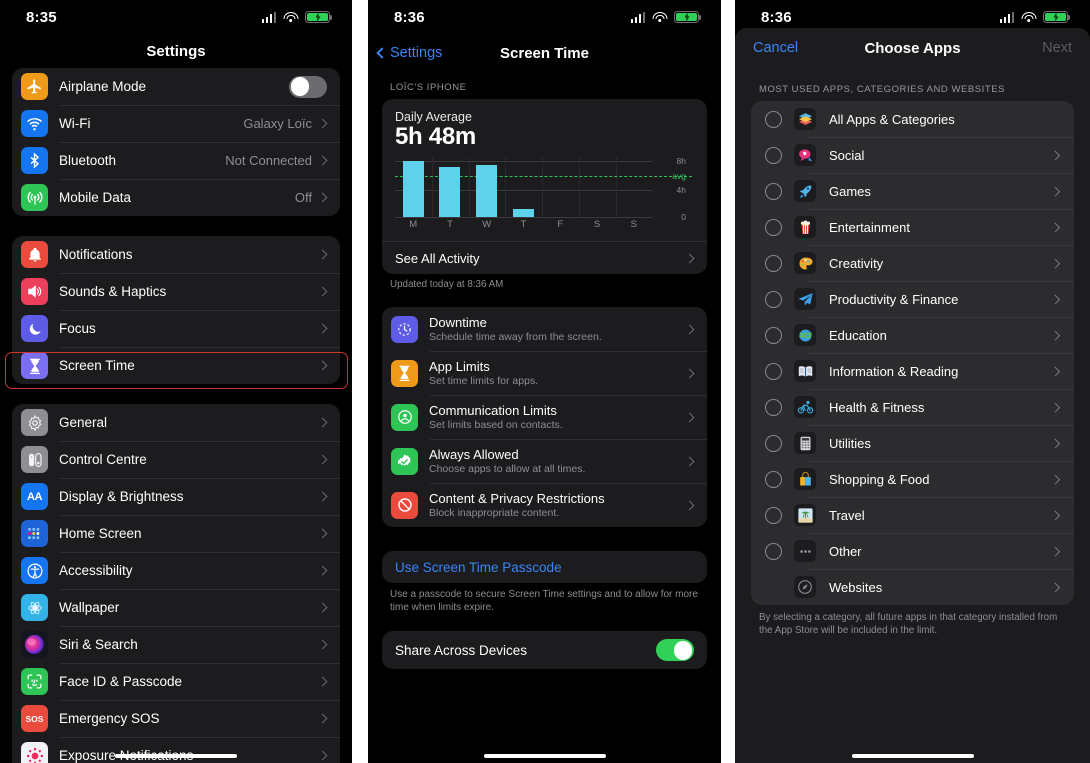 The width and height of the screenshot is (1090, 763). Describe the element at coordinates (176, 160) in the screenshot. I see `sidebar-item-bluetooth: Bluetooth Not Connected` at that location.